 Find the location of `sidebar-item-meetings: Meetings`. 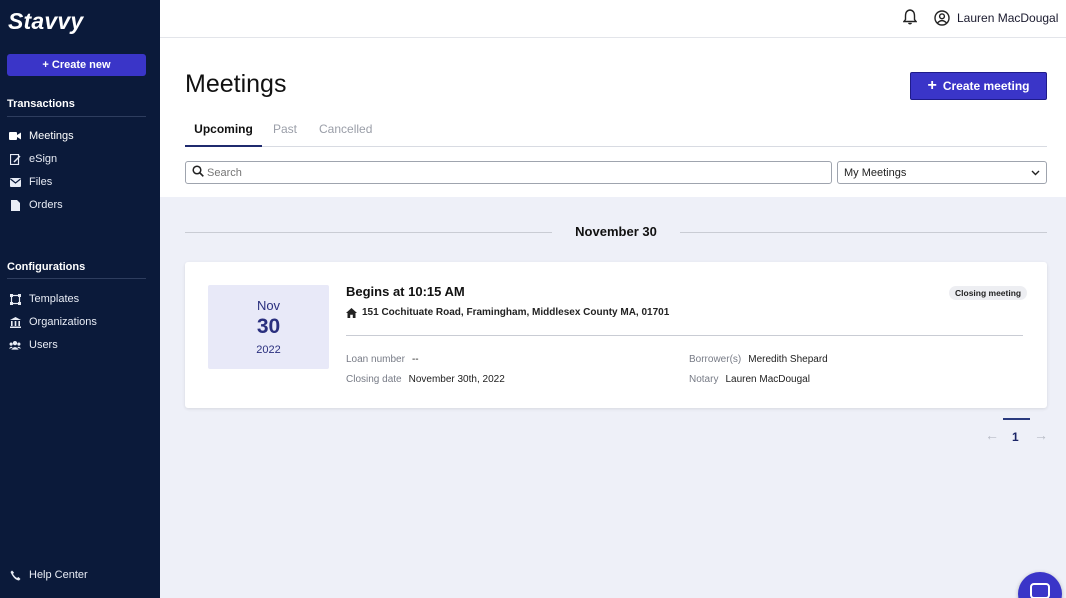

sidebar-item-meetings: Meetings is located at coordinates (41, 136).